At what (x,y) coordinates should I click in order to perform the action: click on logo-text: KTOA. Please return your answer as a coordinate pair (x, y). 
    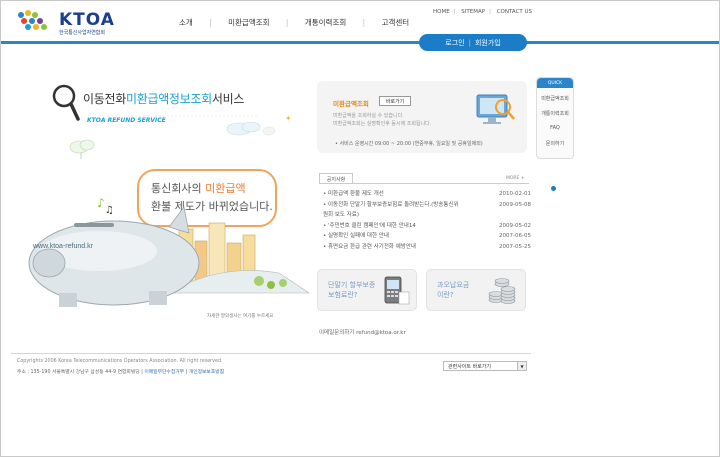
    Looking at the image, I should click on (87, 20).